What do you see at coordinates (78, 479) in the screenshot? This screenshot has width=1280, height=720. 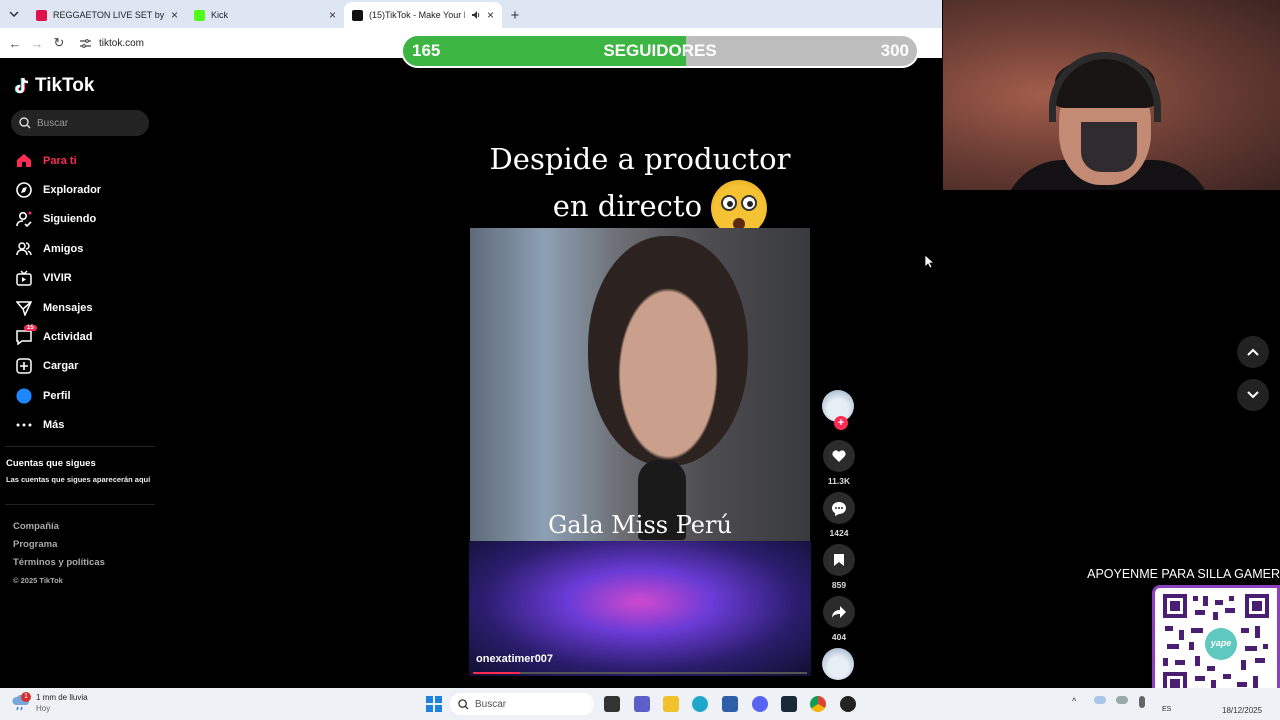 I see `following-description: Las cuentas que sigues aparecerán aquí` at bounding box center [78, 479].